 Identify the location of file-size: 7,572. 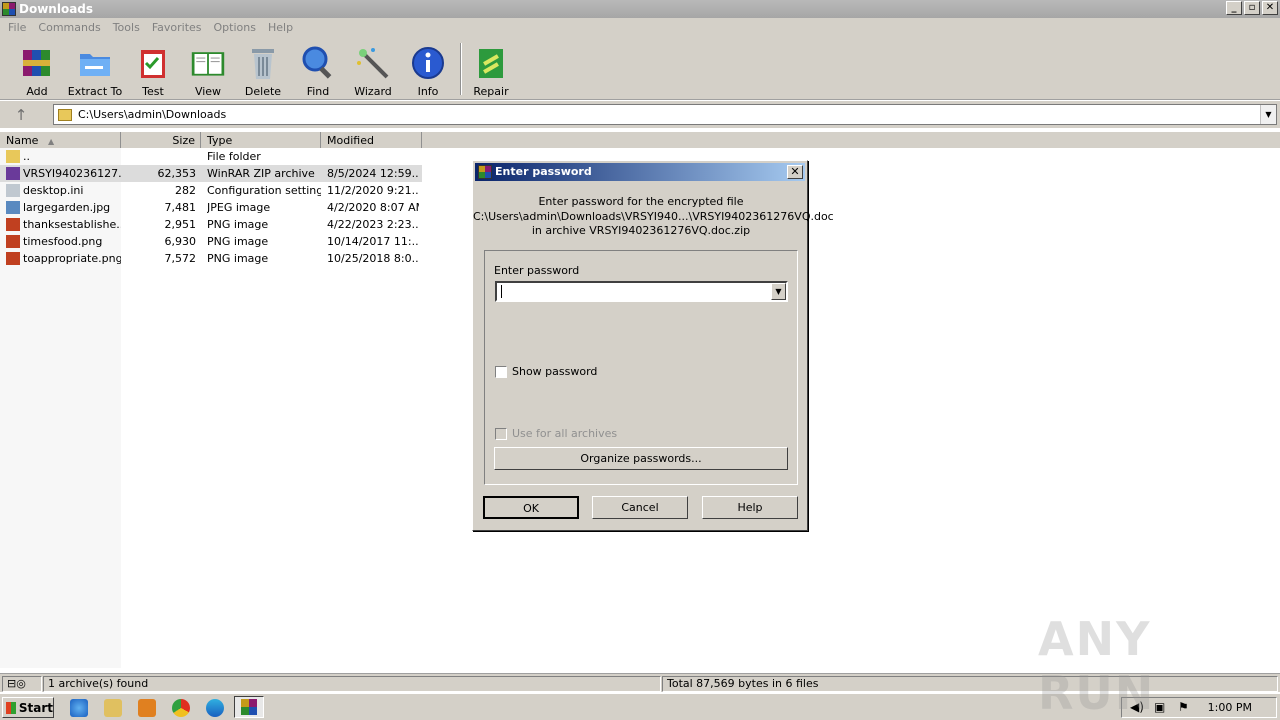
(180, 258).